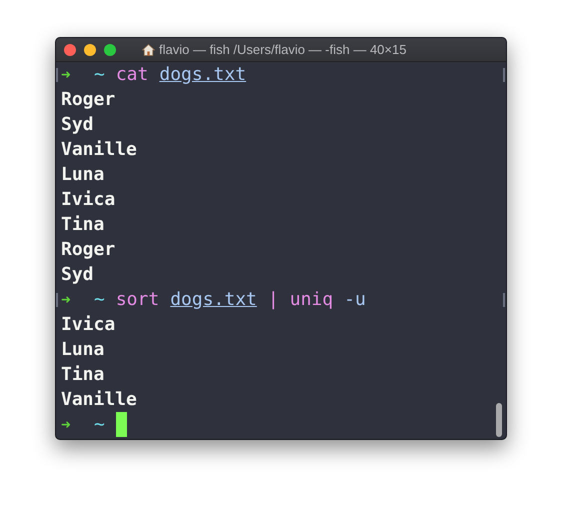 Image resolution: width=562 pixels, height=514 pixels. I want to click on zoom-button, so click(110, 50).